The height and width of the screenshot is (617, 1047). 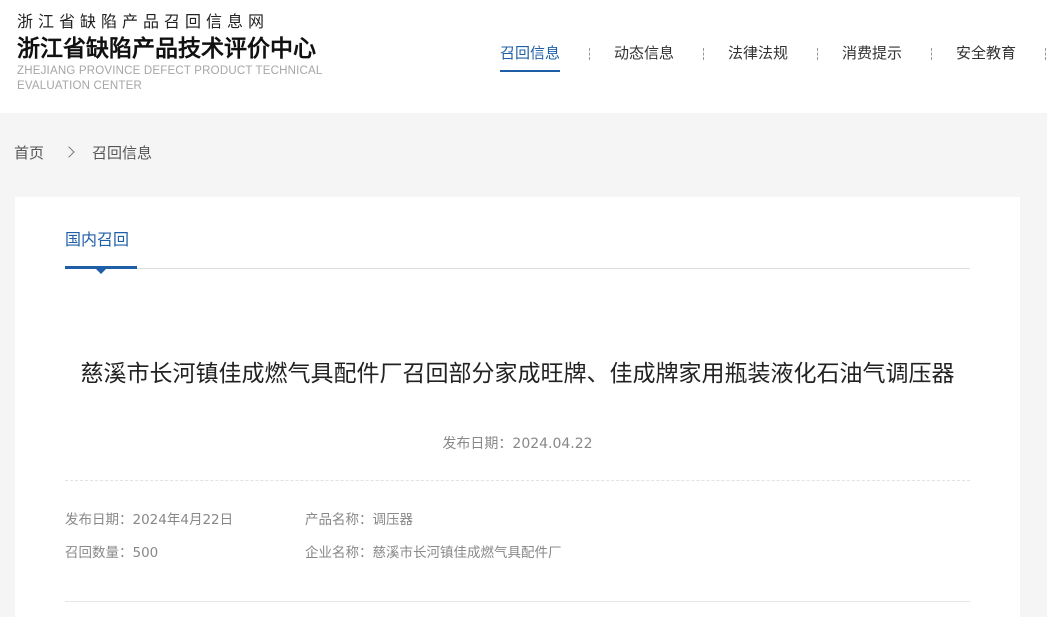 What do you see at coordinates (872, 53) in the screenshot?
I see `nav-item-consumer-tips: 消费提示` at bounding box center [872, 53].